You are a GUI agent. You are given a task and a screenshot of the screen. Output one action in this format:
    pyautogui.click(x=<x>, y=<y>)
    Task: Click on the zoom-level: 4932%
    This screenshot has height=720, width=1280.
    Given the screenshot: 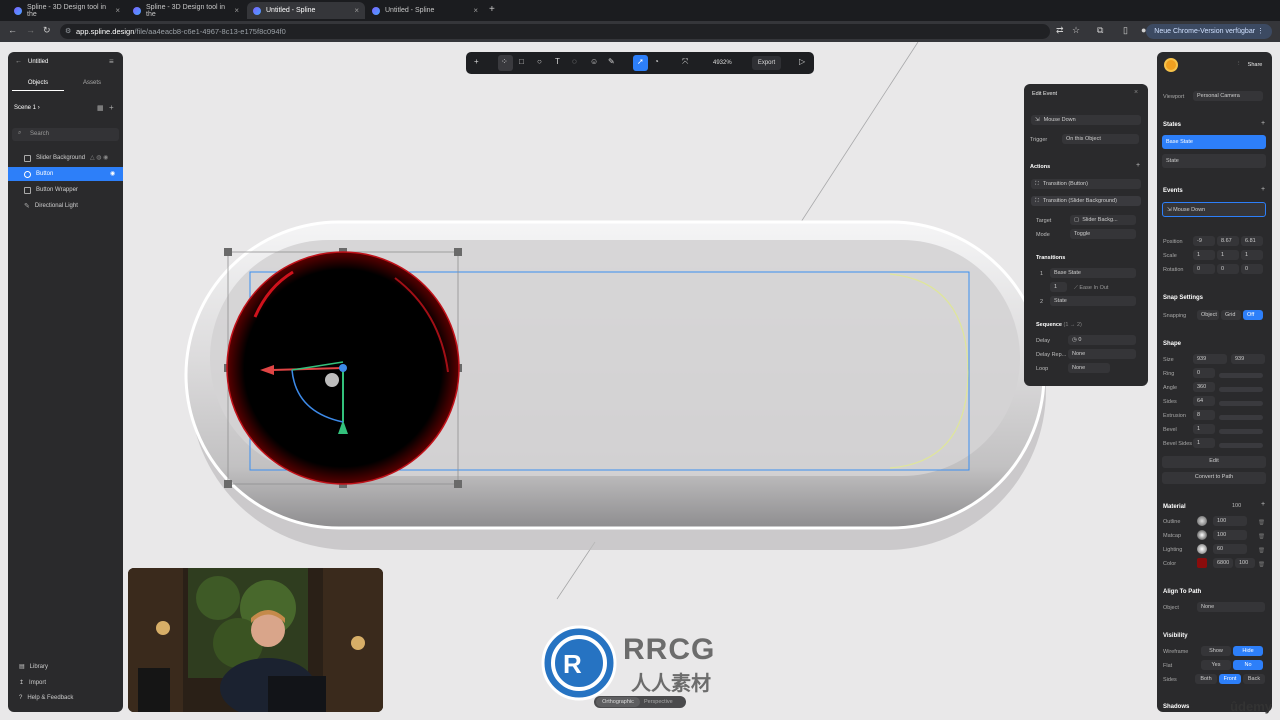 What is the action you would take?
    pyautogui.click(x=722, y=63)
    